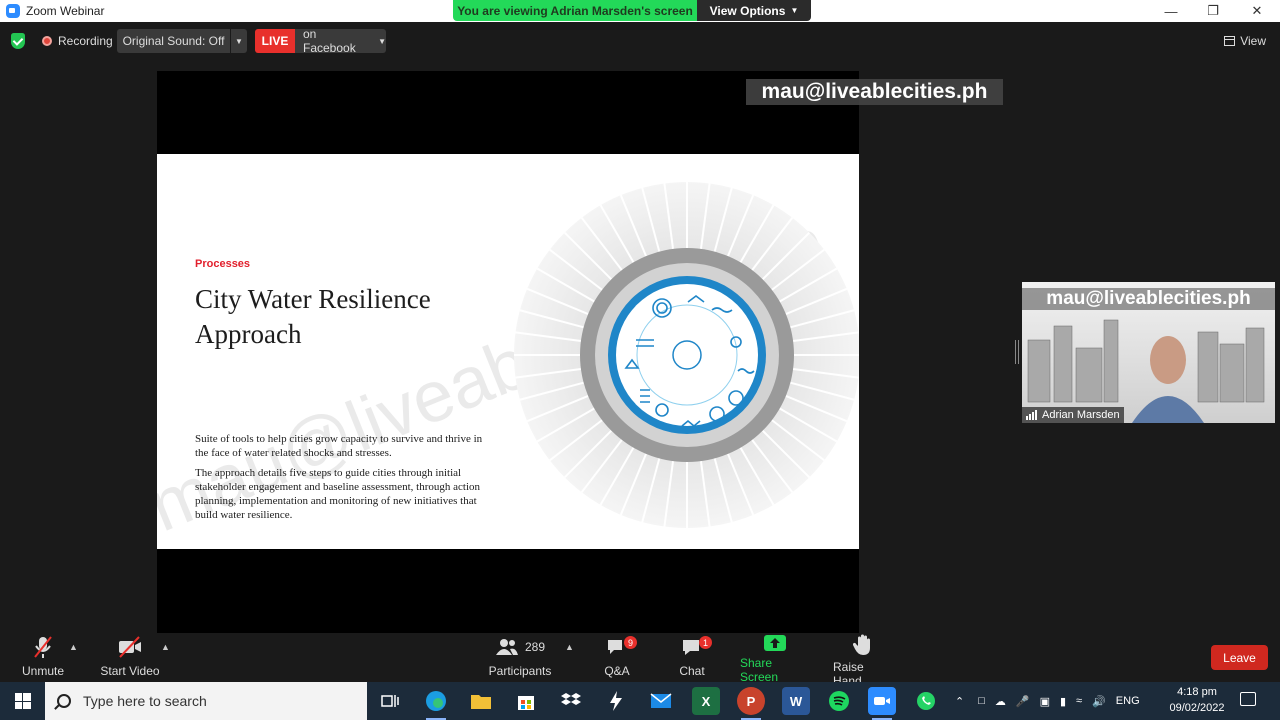 This screenshot has height=720, width=1280. I want to click on zoom-app-icon, so click(13, 11).